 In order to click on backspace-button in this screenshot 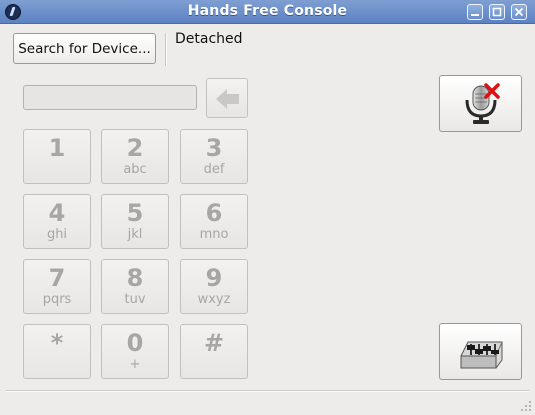, I will do `click(227, 98)`.